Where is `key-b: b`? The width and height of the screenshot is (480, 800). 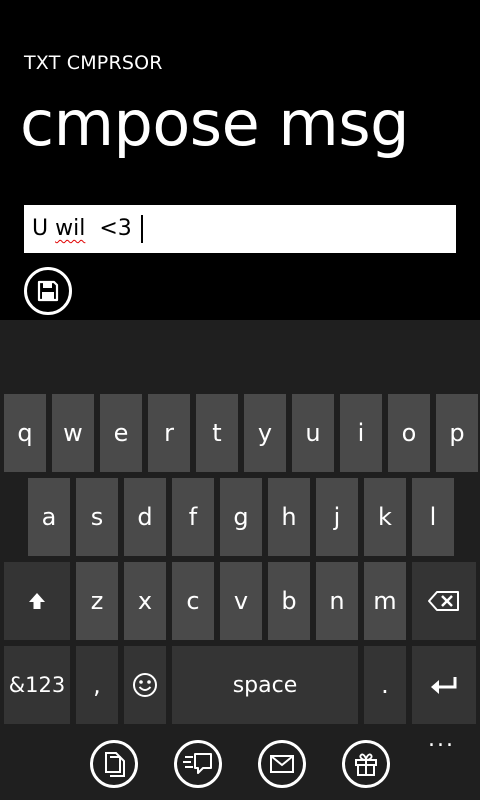 key-b: b is located at coordinates (289, 601).